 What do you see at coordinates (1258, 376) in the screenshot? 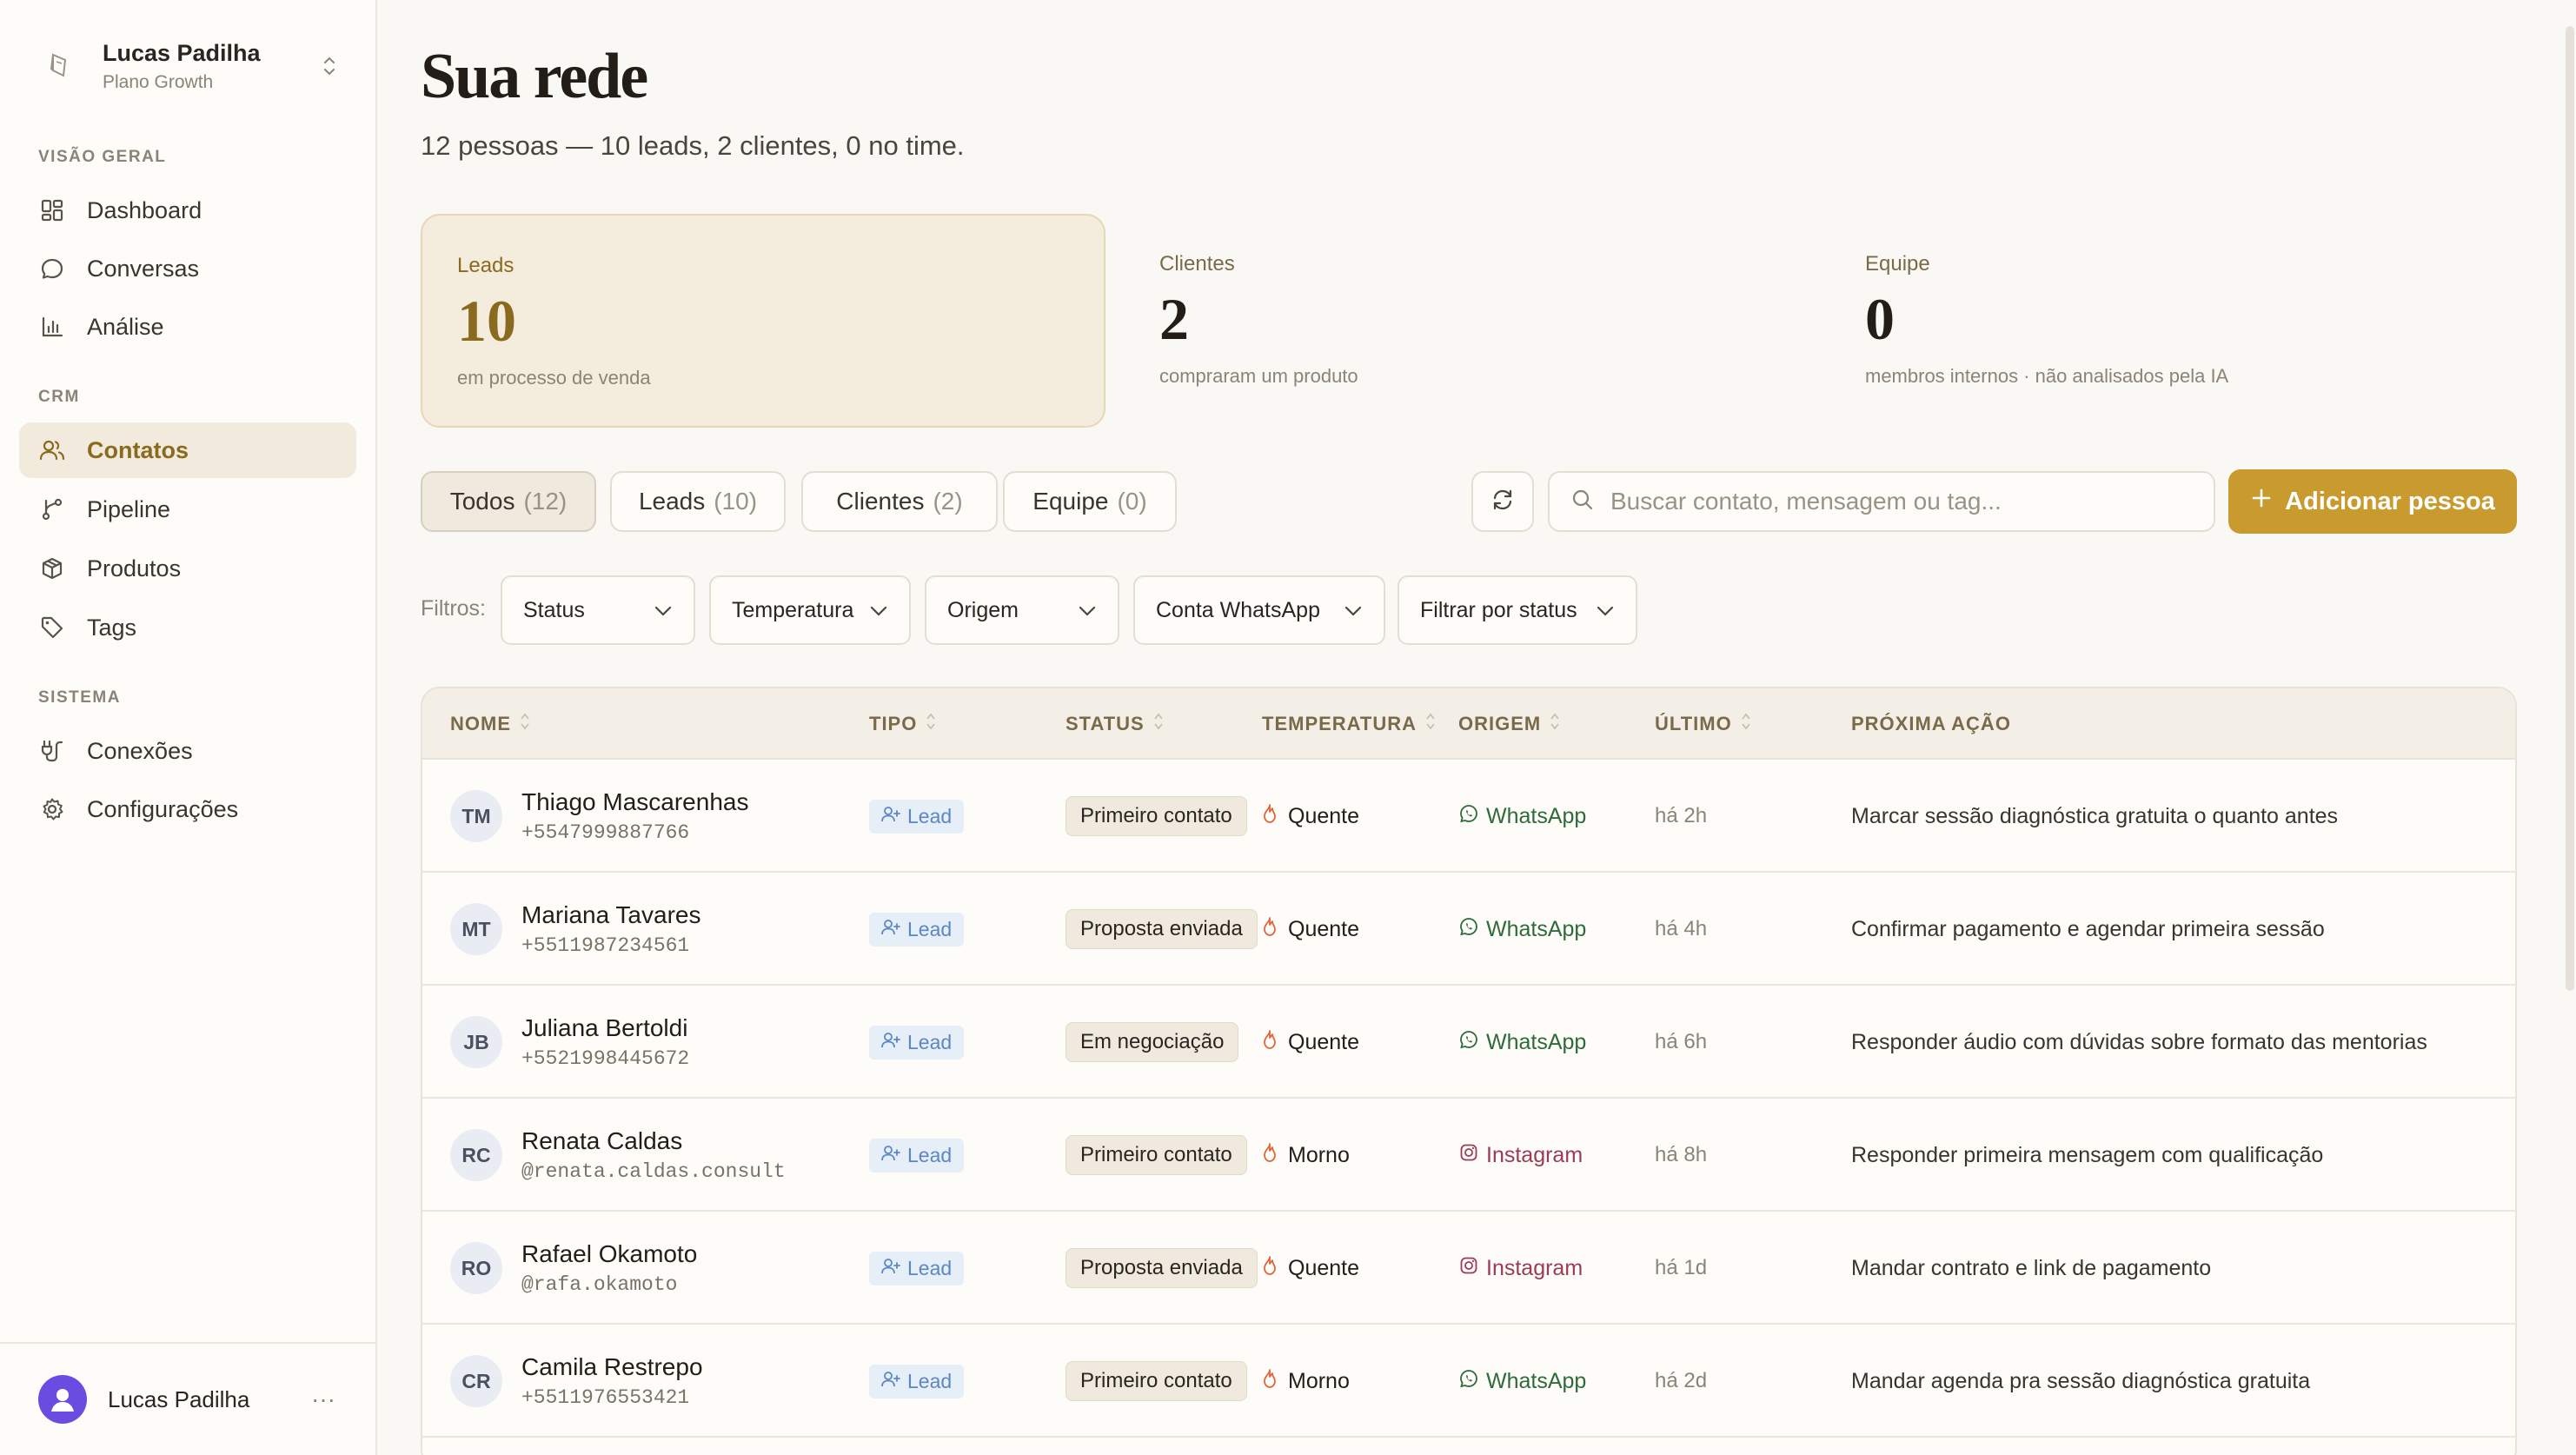
I see `stat-desc: compraram um produto` at bounding box center [1258, 376].